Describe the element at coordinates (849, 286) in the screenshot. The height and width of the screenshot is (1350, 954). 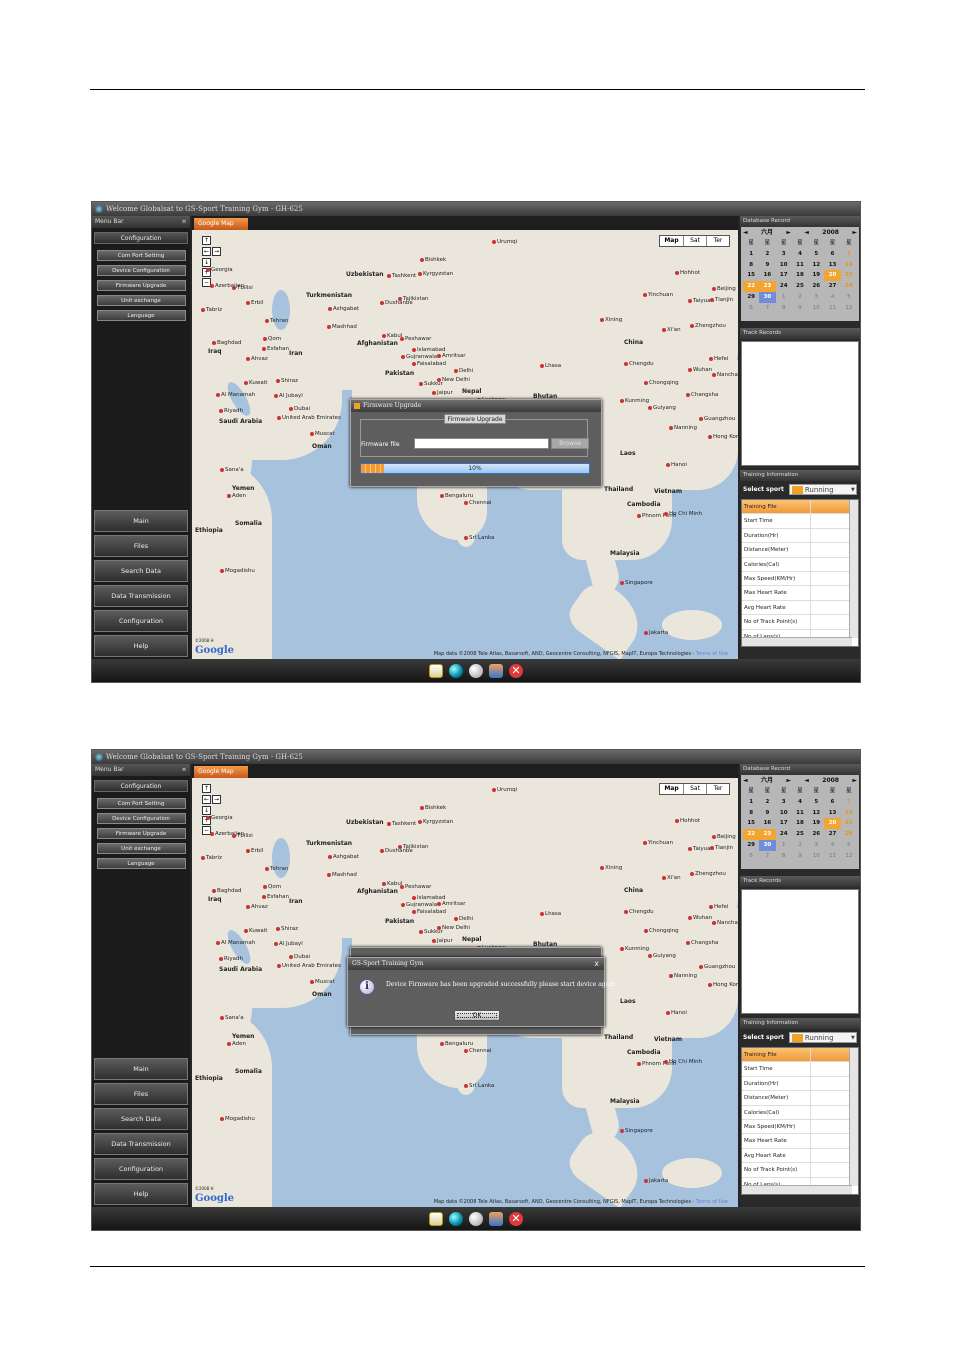
I see `calendar-day: 28` at that location.